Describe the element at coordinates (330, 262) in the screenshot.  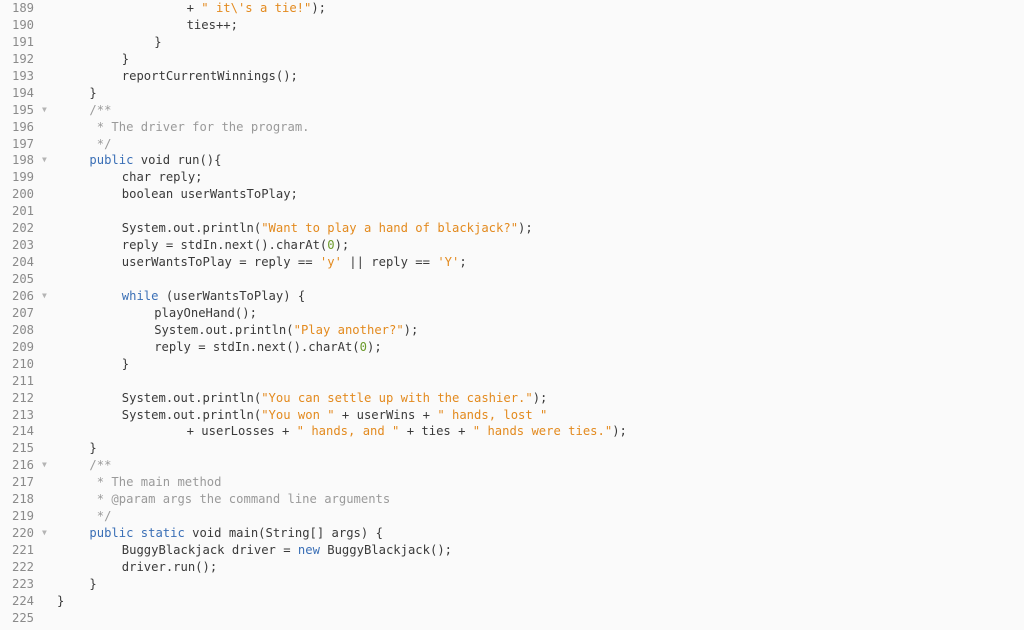
I see `string-token: 'y'` at that location.